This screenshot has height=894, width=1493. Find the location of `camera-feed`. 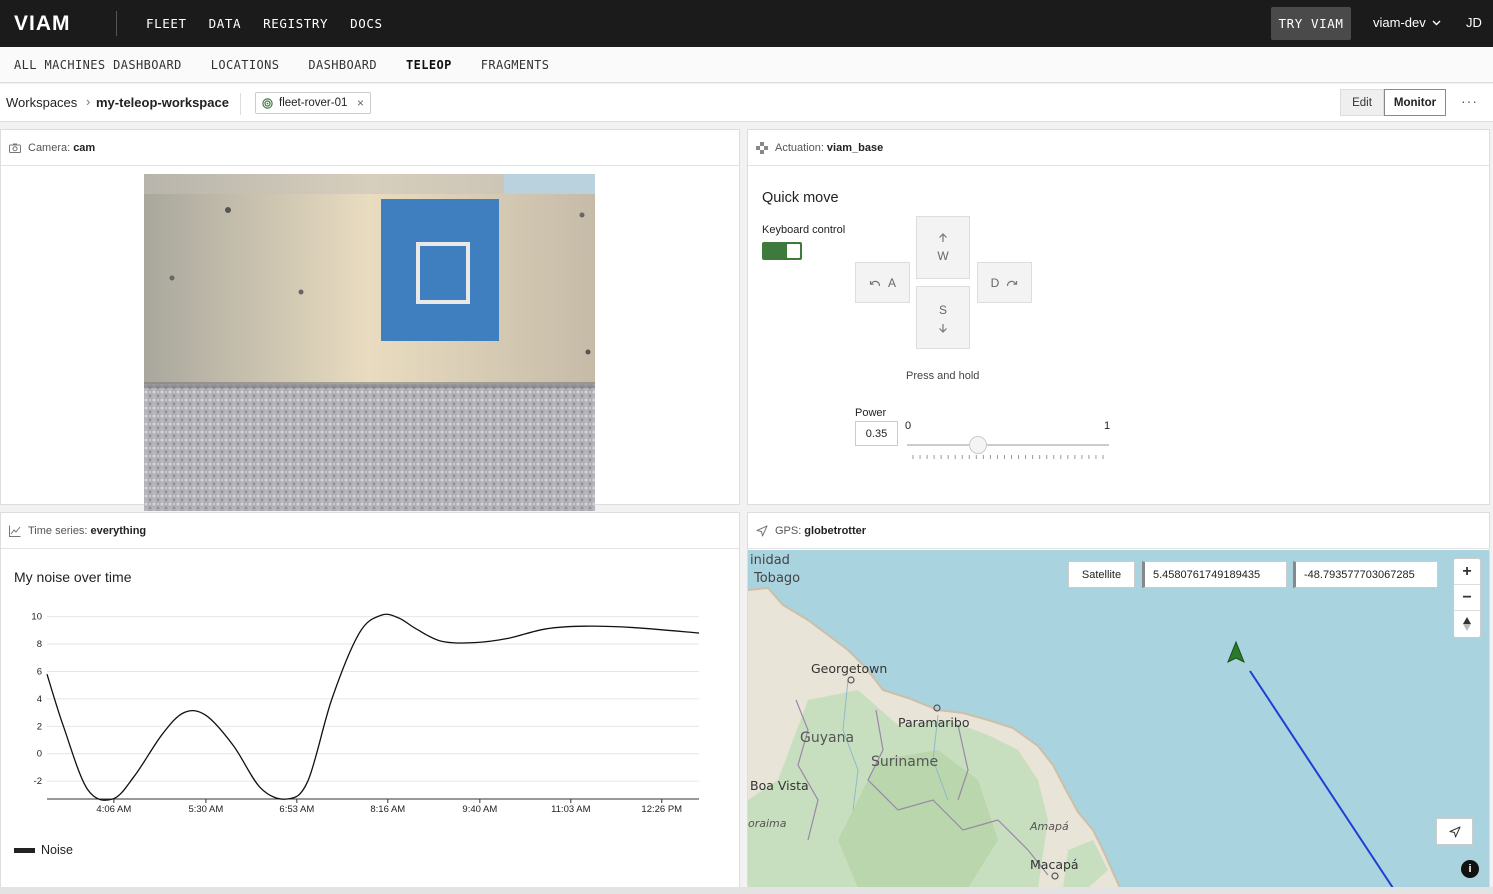

camera-feed is located at coordinates (369, 342).